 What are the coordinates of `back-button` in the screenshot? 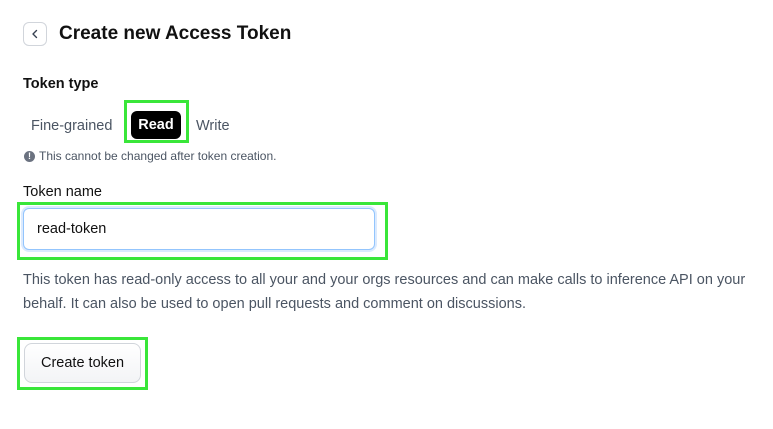 It's located at (35, 34).